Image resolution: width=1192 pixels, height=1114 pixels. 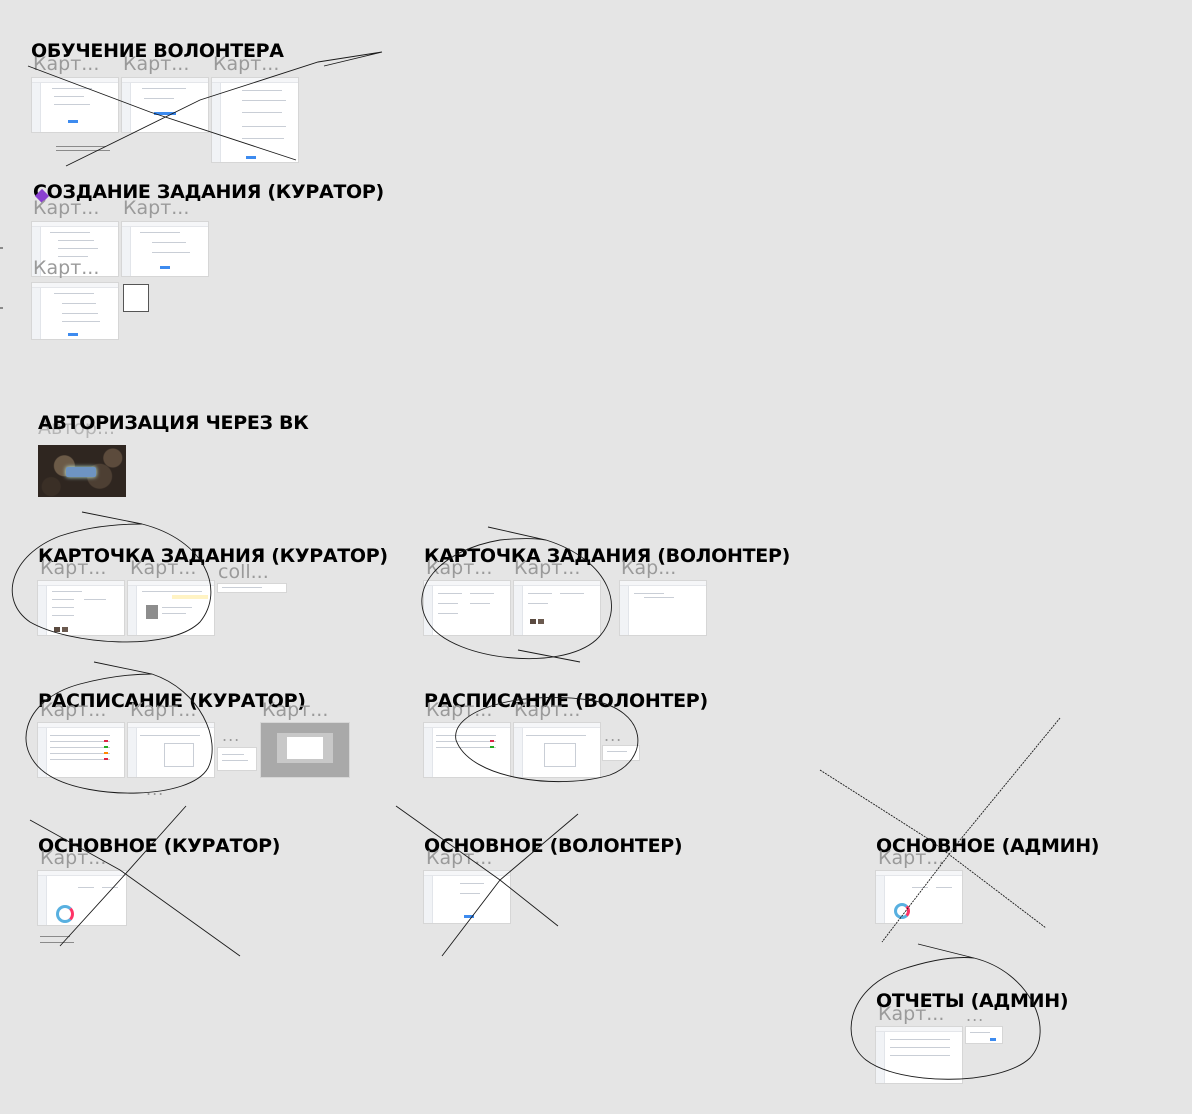 What do you see at coordinates (549, 656) in the screenshot?
I see `sketch-stroke` at bounding box center [549, 656].